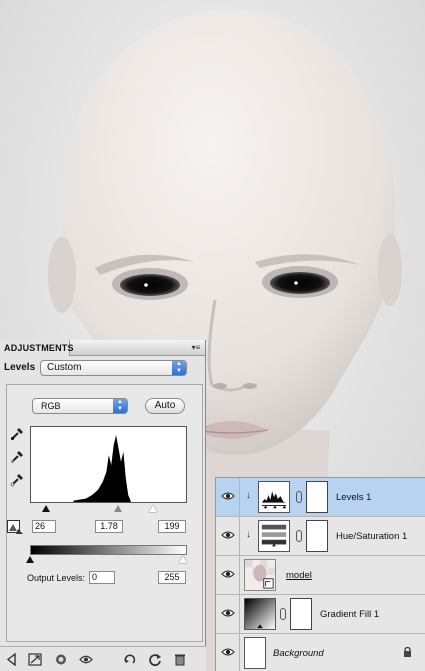 This screenshot has height=671, width=425. Describe the element at coordinates (12, 659) in the screenshot. I see `return-to-list-icon` at that location.